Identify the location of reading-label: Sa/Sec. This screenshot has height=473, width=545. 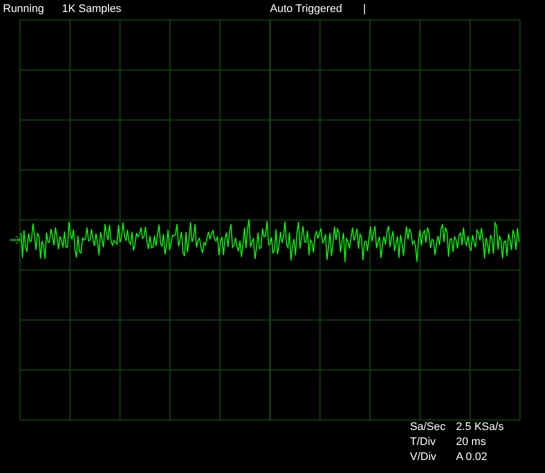
(428, 427).